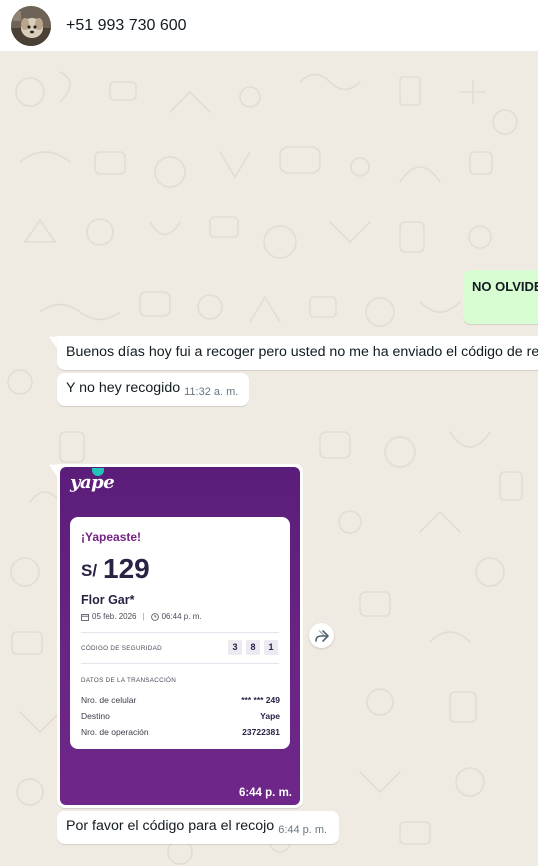 Image resolution: width=538 pixels, height=866 pixels. What do you see at coordinates (114, 616) in the screenshot?
I see `receipt-date: 05 feb. 2026` at bounding box center [114, 616].